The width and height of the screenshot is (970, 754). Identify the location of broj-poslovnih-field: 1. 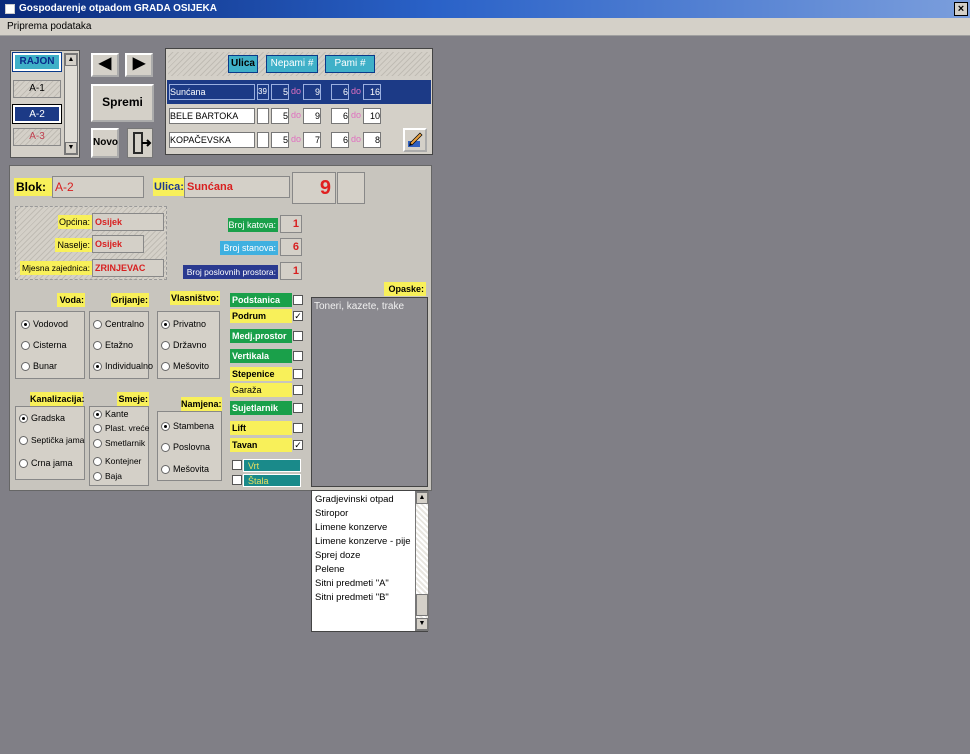
(291, 271).